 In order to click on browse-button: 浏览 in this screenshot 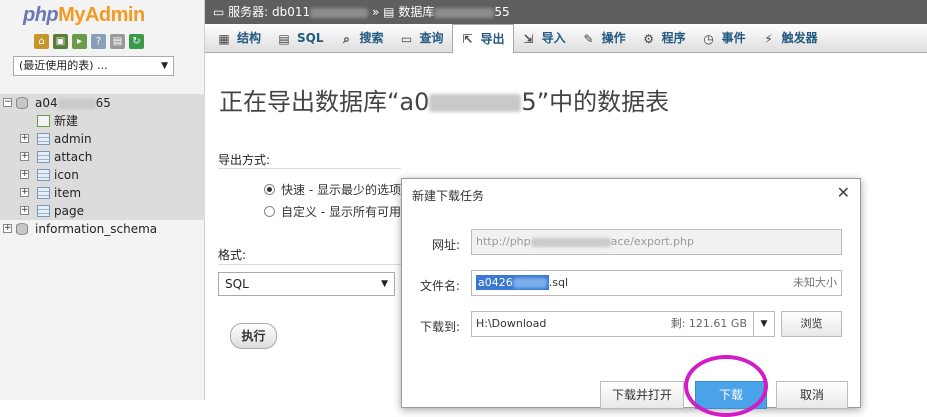, I will do `click(811, 324)`.